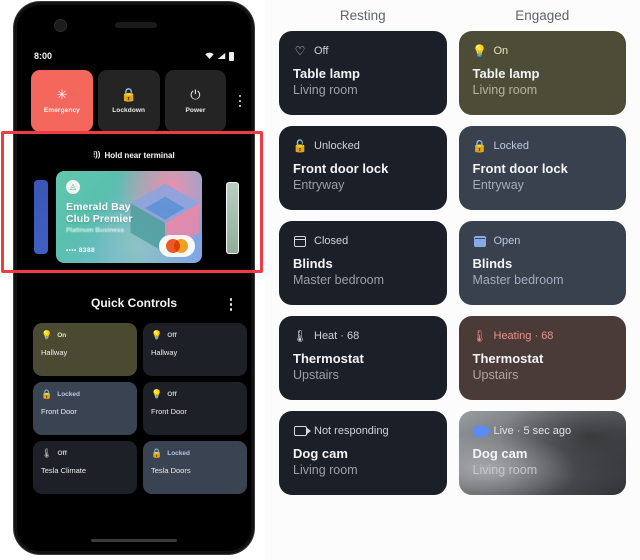  Describe the element at coordinates (134, 155) in the screenshot. I see `hold-near-terminal-hint: ⦙)) Hold near terminal` at that location.